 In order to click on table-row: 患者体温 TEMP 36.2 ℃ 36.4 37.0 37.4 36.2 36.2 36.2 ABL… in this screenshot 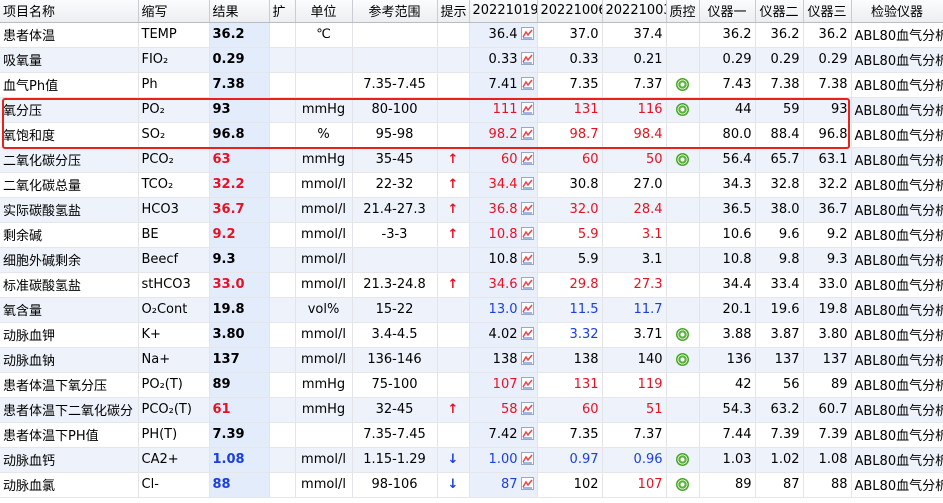, I will do `click(471, 35)`.